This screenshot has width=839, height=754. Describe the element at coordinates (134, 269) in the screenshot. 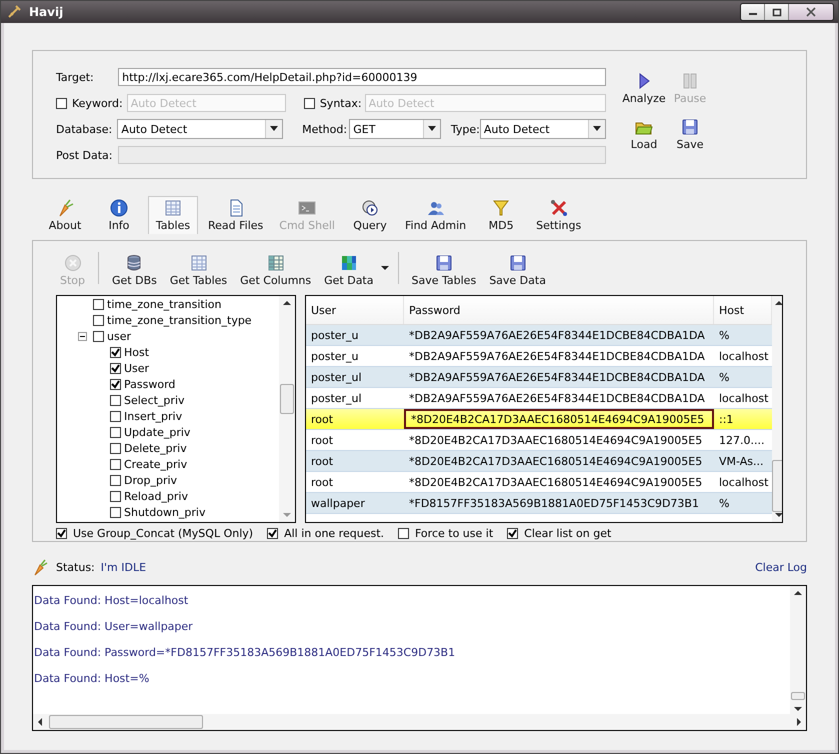

I see `toolbar-button: Get DBs` at that location.